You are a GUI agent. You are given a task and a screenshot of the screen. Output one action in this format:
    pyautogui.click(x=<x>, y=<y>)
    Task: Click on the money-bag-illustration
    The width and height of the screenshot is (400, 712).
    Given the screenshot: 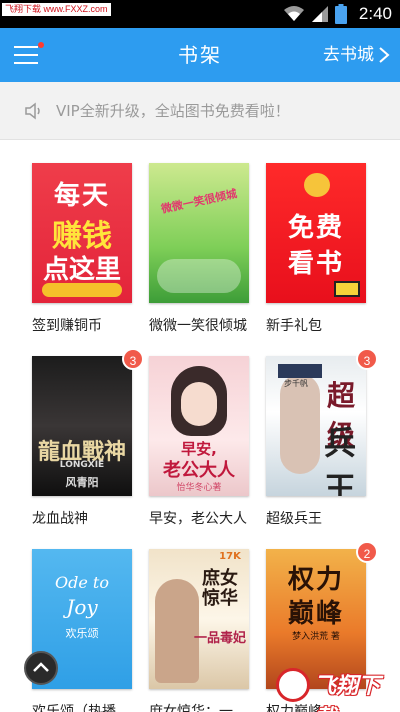 What is the action you would take?
    pyautogui.click(x=317, y=185)
    